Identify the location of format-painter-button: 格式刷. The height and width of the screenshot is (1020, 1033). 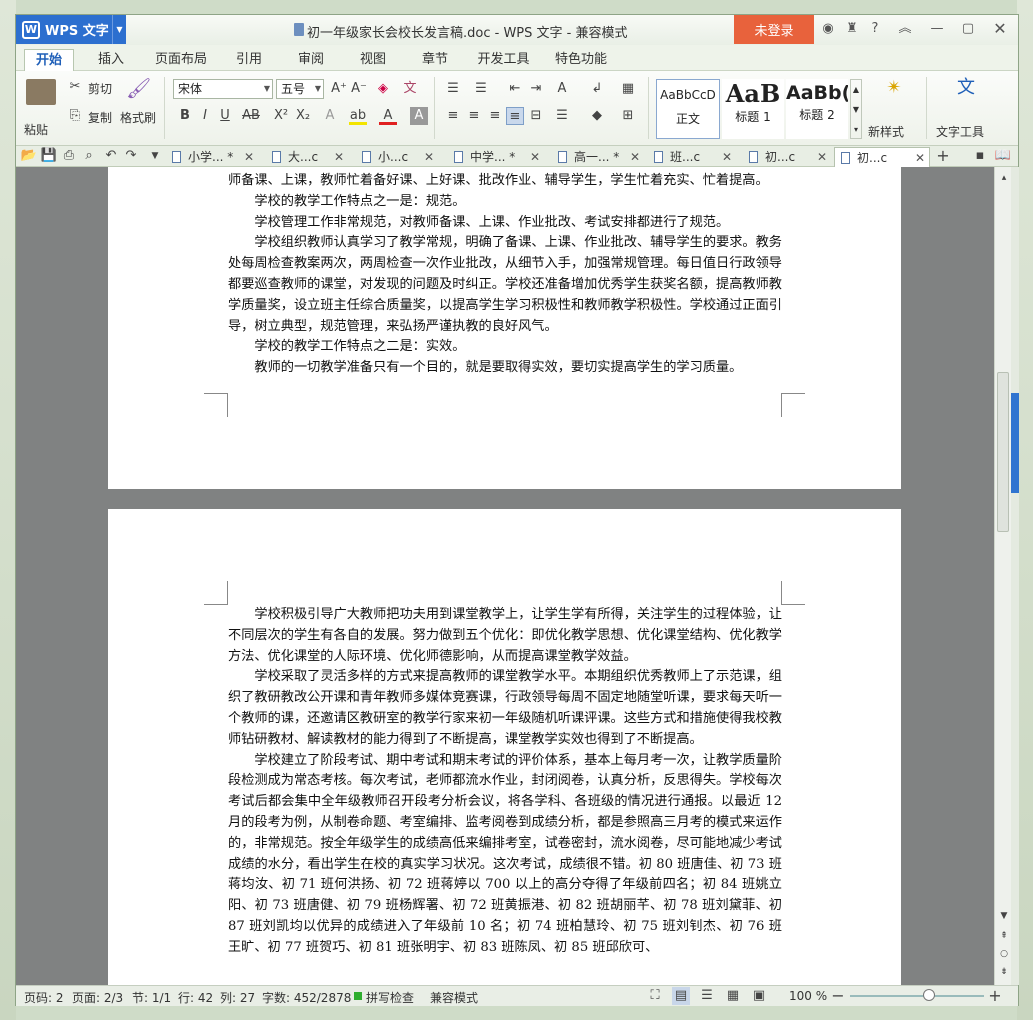
(138, 117).